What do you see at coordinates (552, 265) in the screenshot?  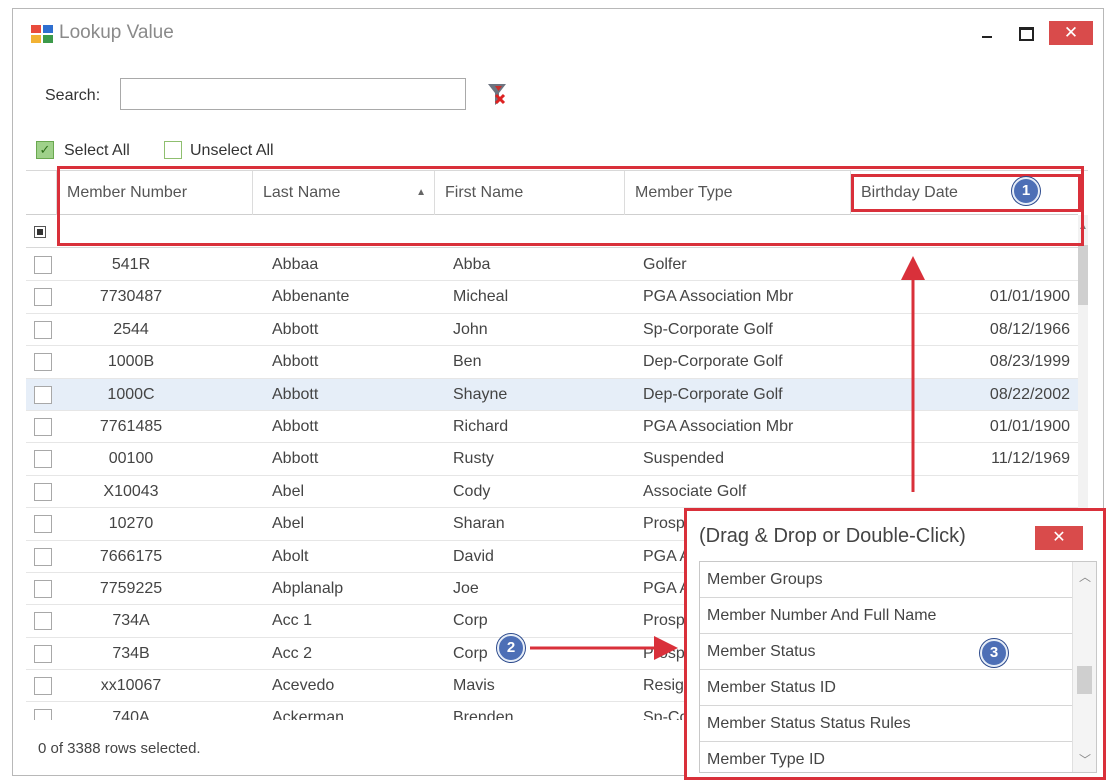 I see `table-row: 541R Abbaa Abba Golfer` at bounding box center [552, 265].